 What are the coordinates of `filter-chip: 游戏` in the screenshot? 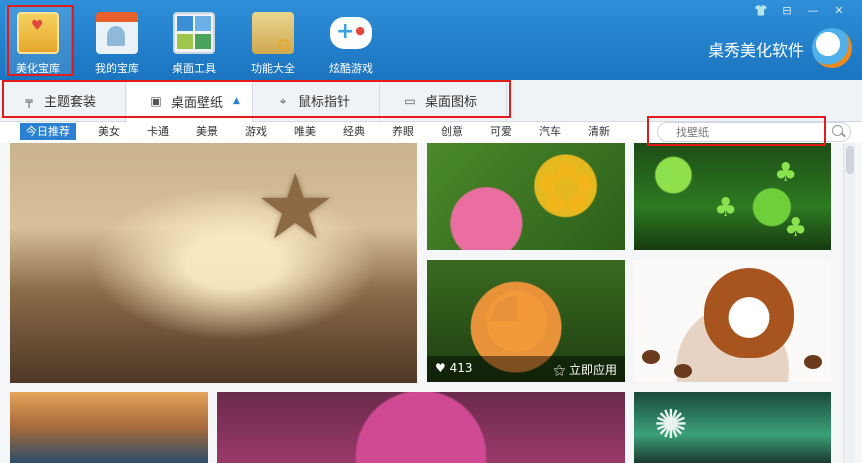 It's located at (256, 131).